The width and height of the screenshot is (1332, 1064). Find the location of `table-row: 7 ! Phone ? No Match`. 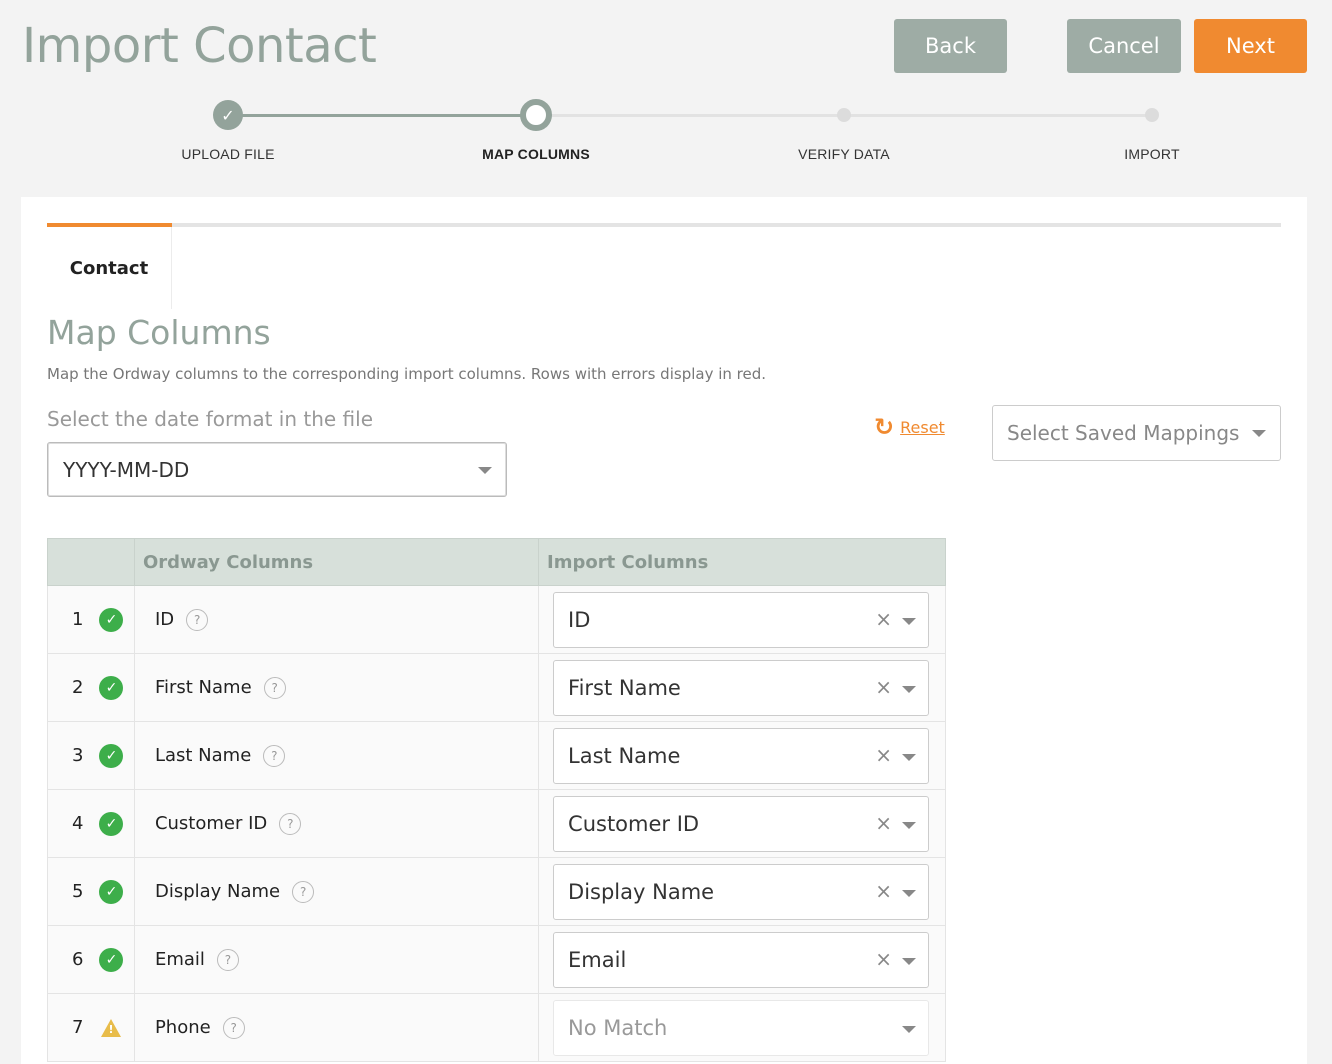

table-row: 7 ! Phone ? No Match is located at coordinates (496, 1027).